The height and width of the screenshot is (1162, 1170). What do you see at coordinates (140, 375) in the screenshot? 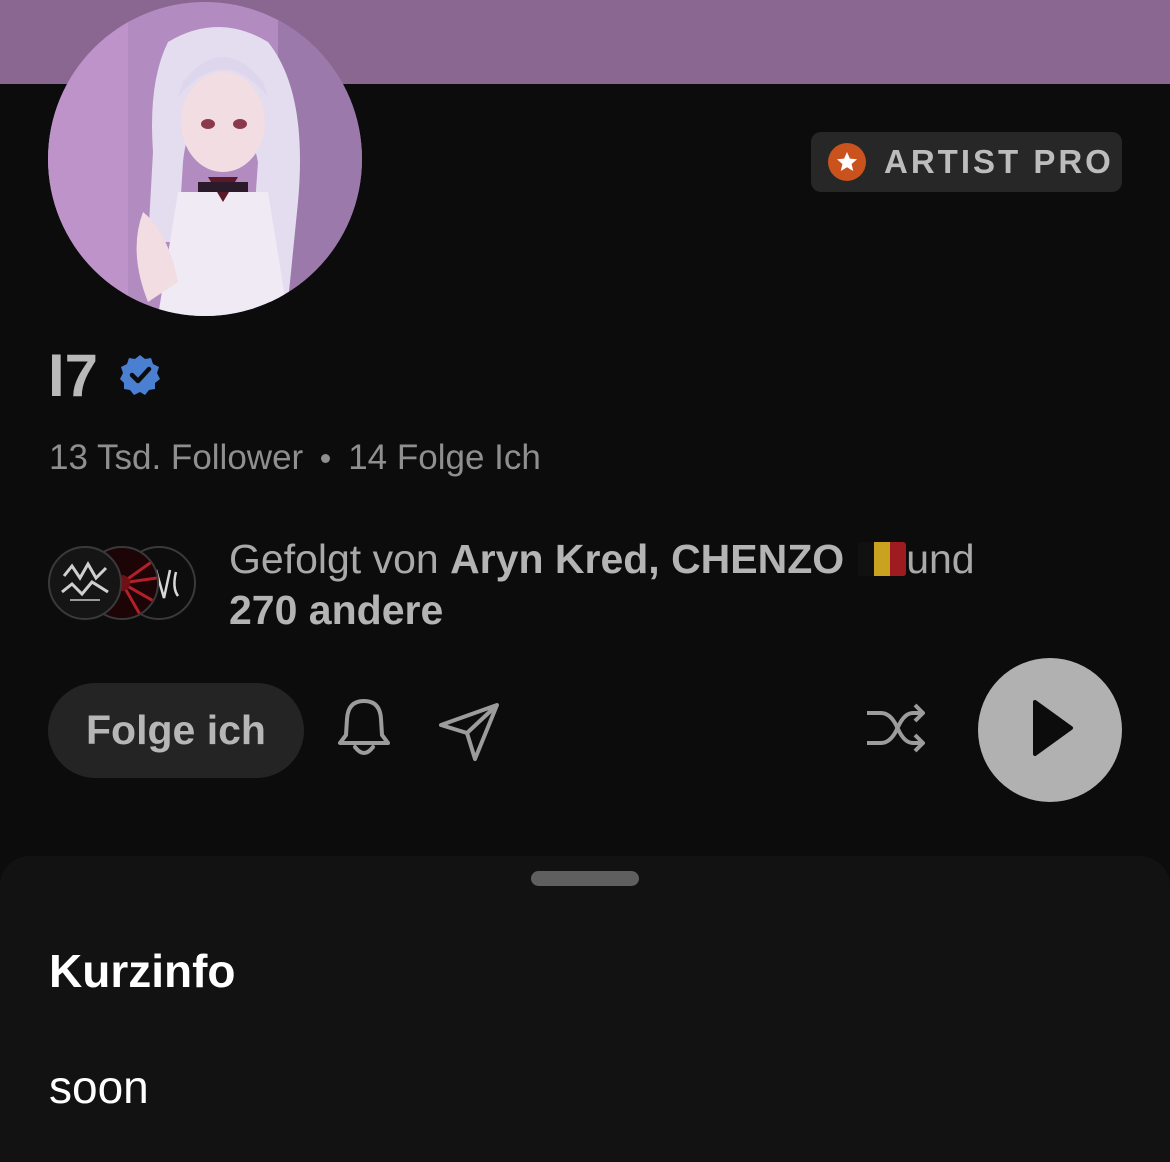
I see `verified-icon` at bounding box center [140, 375].